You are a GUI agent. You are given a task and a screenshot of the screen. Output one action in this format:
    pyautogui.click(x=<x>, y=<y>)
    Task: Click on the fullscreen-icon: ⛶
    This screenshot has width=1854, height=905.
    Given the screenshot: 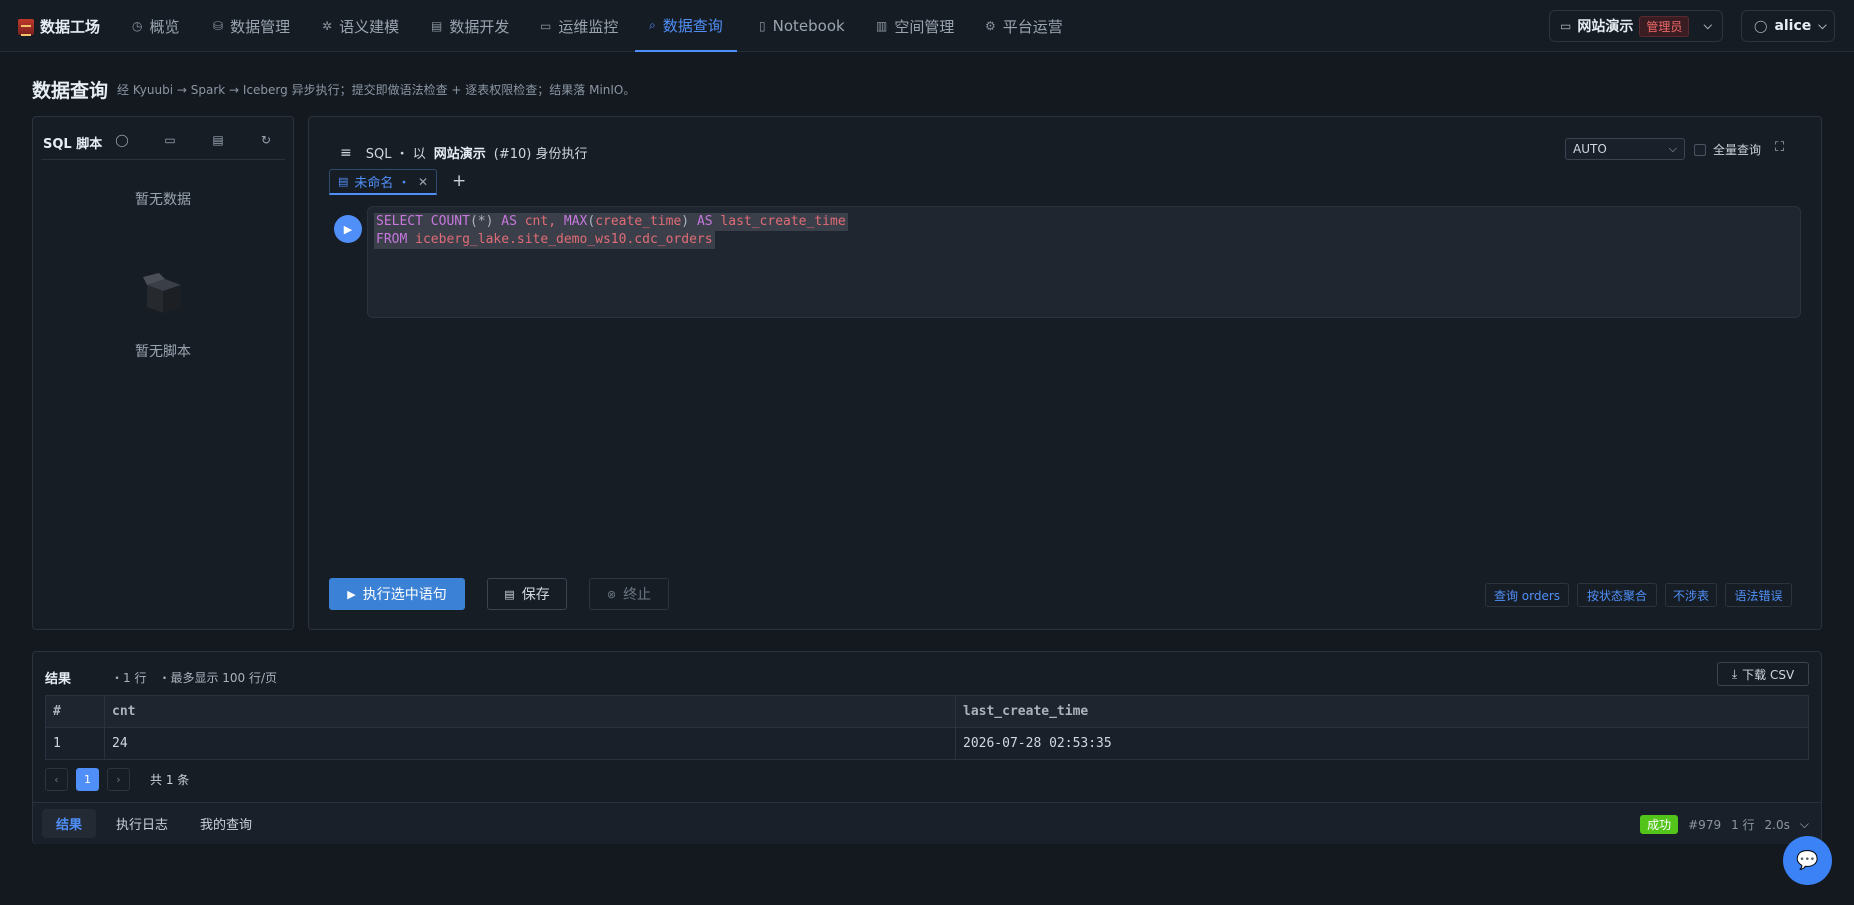 What is the action you would take?
    pyautogui.click(x=1782, y=147)
    